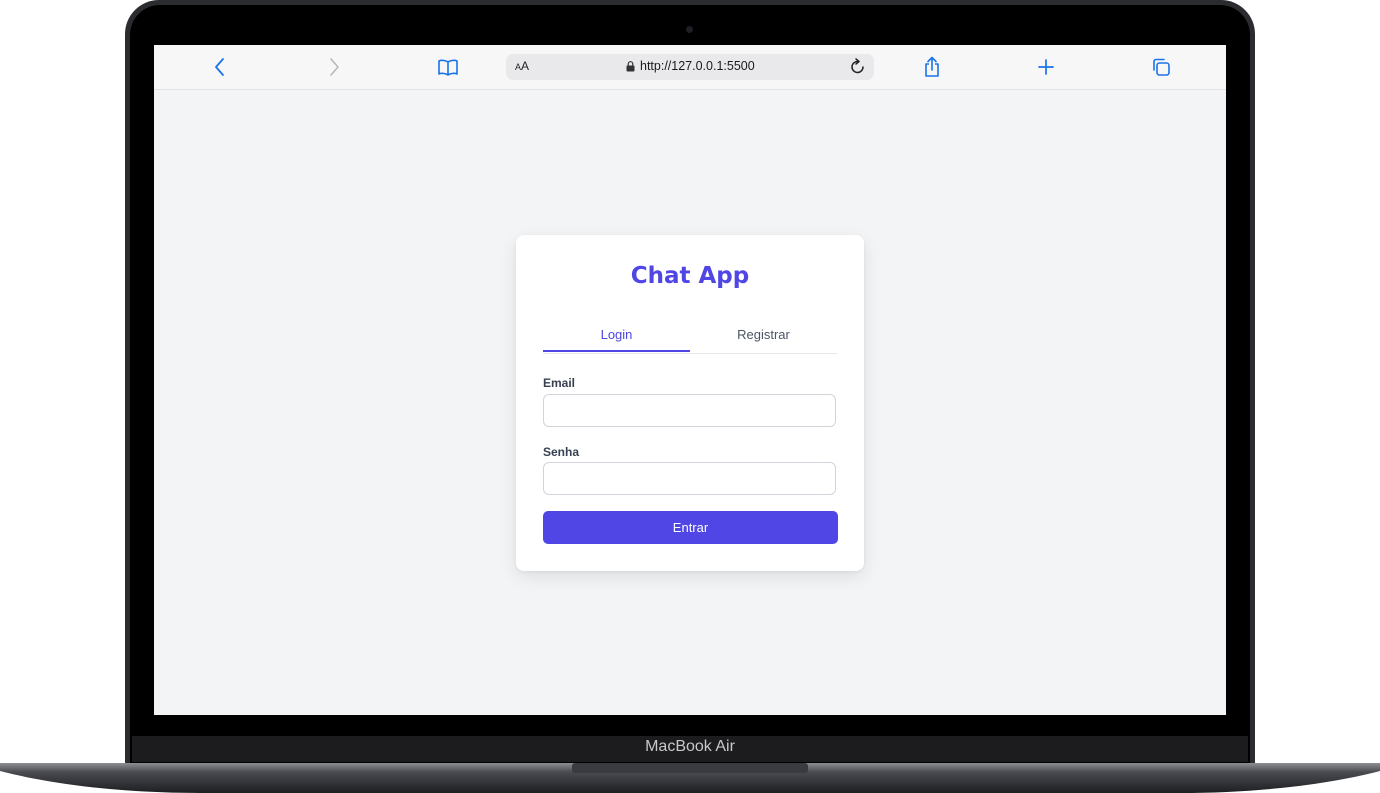  I want to click on entrar-button: Entrar, so click(690, 527).